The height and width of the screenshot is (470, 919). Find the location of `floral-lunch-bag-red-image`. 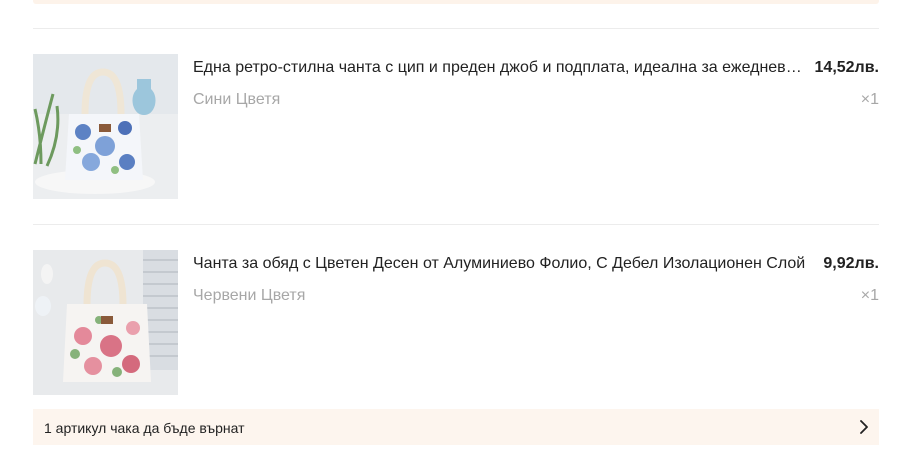

floral-lunch-bag-red-image is located at coordinates (105, 322).